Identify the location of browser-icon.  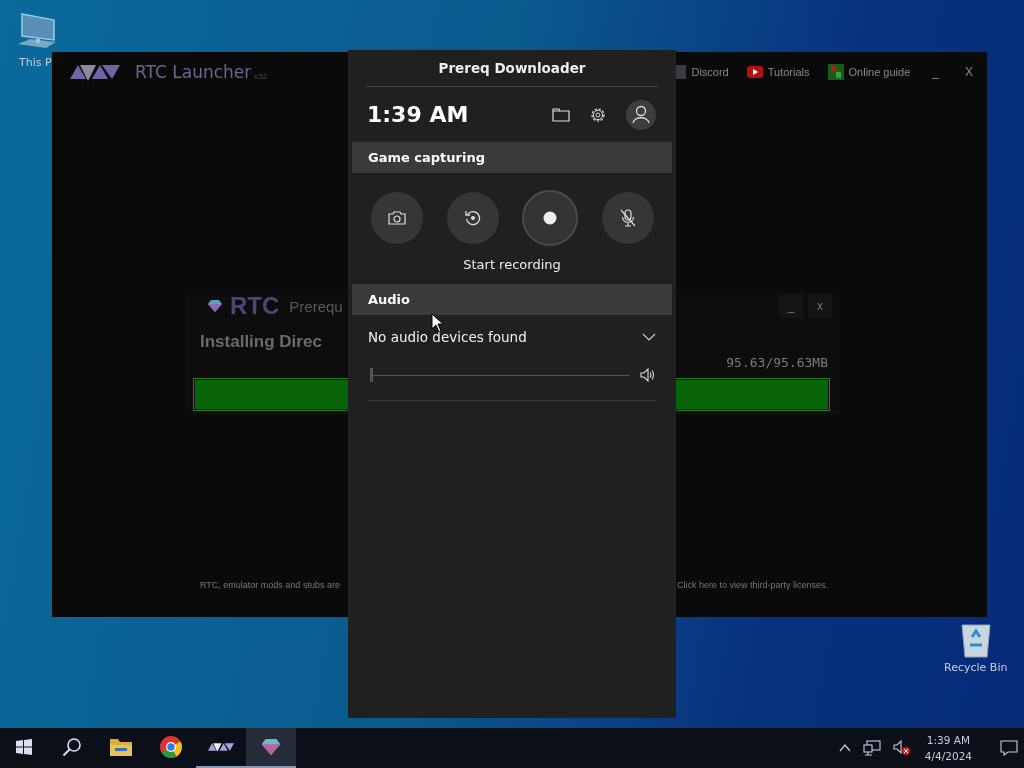
(171, 747).